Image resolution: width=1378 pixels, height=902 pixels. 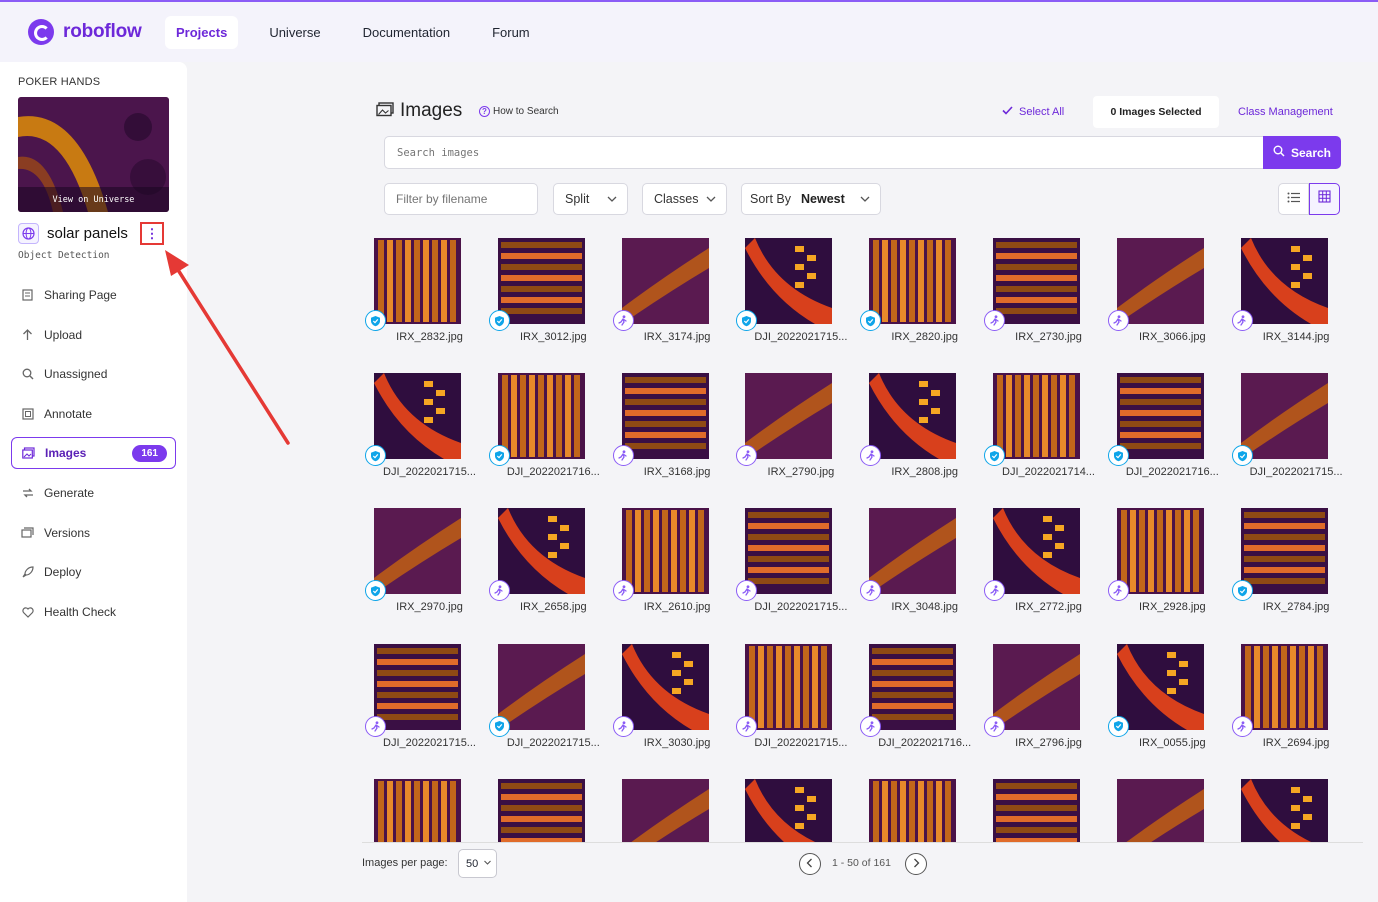 I want to click on nav-tab-forum: Forum, so click(x=511, y=32).